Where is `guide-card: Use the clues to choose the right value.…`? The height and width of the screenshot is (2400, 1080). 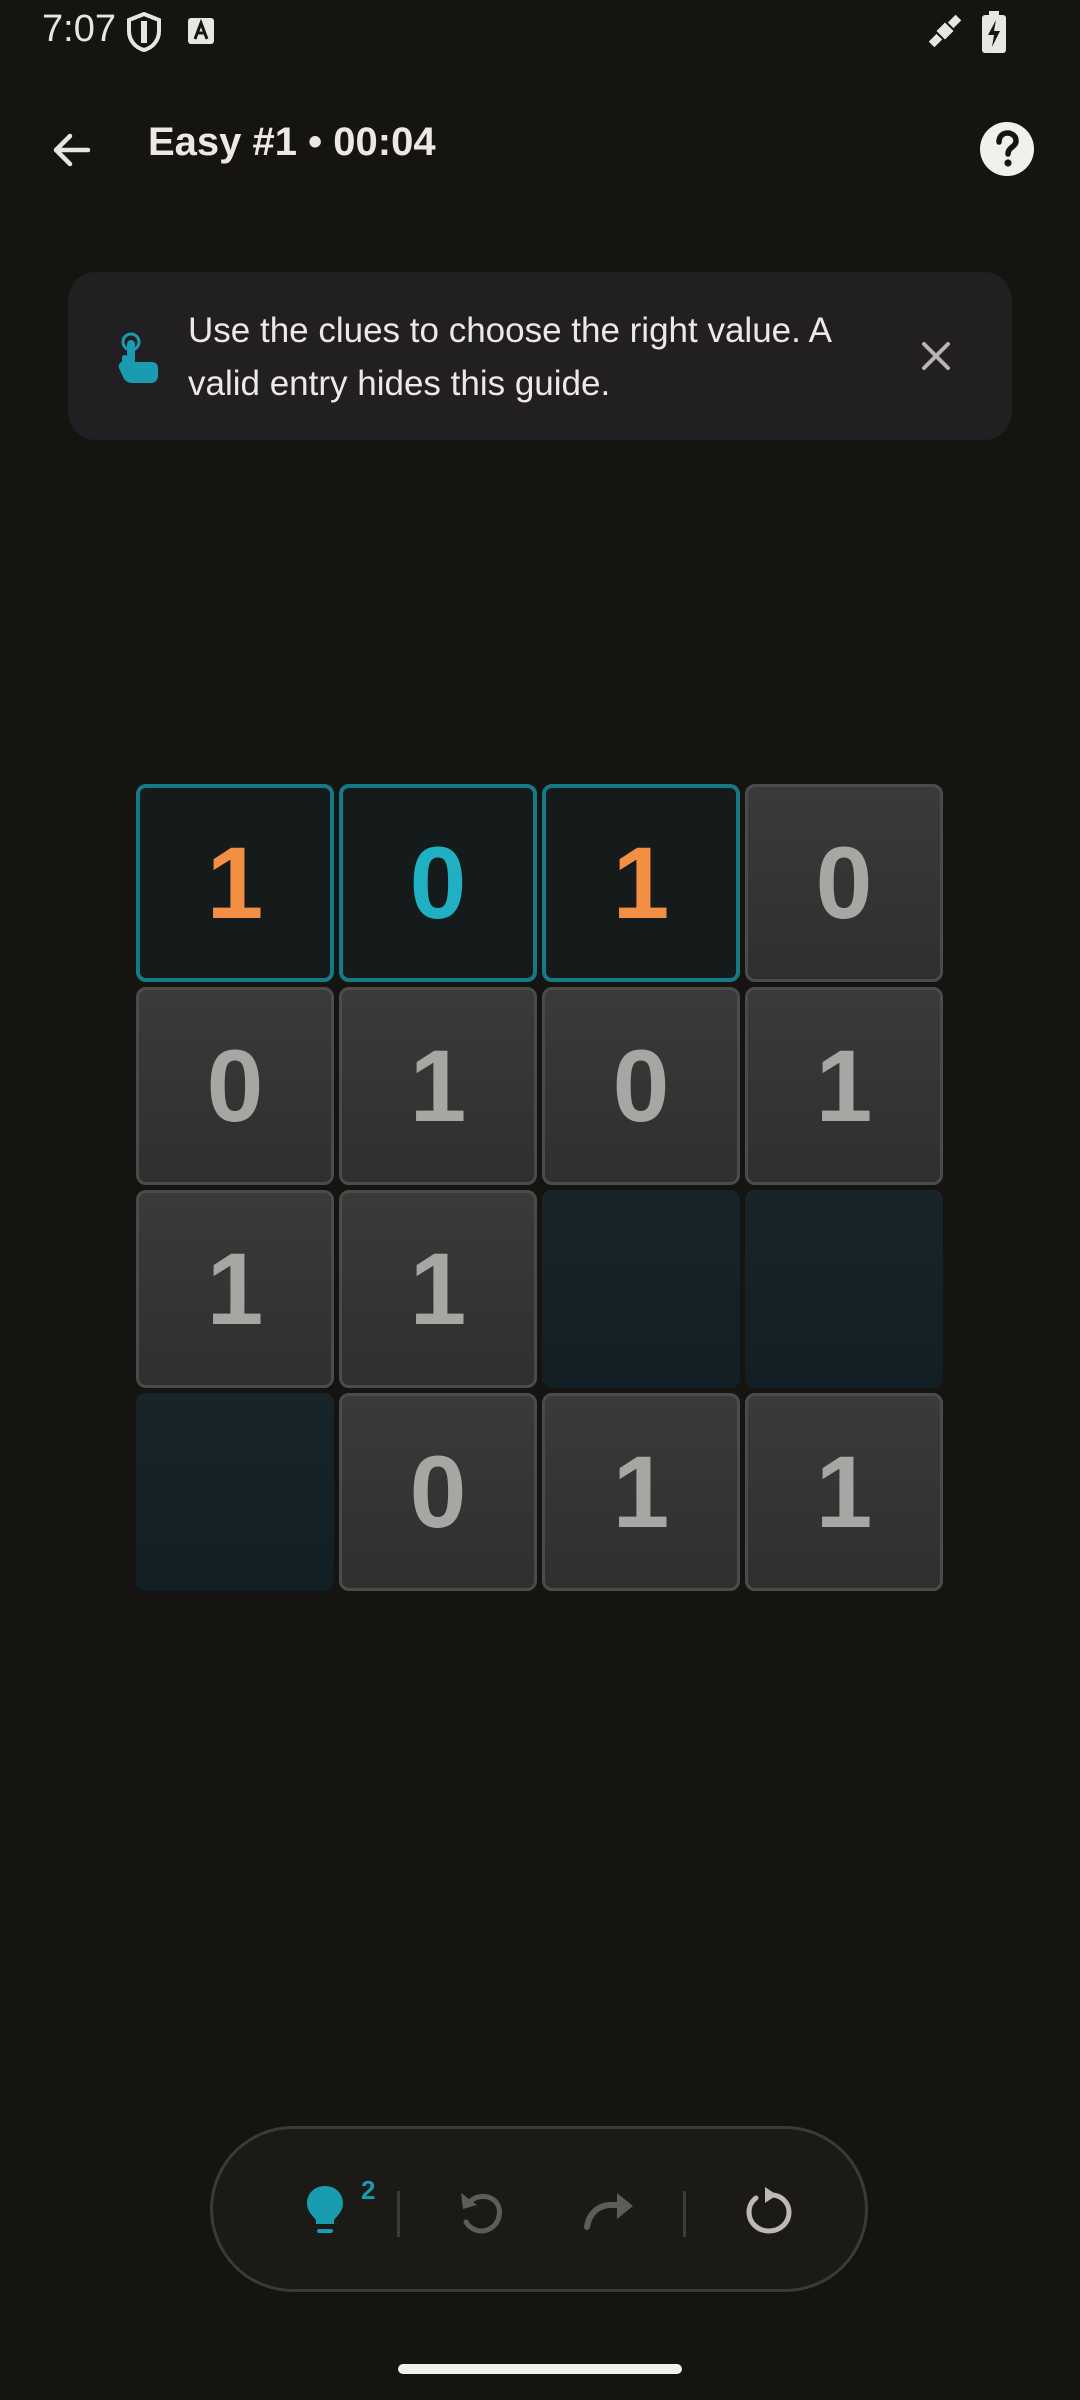
guide-card: Use the clues to choose the right value.… is located at coordinates (540, 356).